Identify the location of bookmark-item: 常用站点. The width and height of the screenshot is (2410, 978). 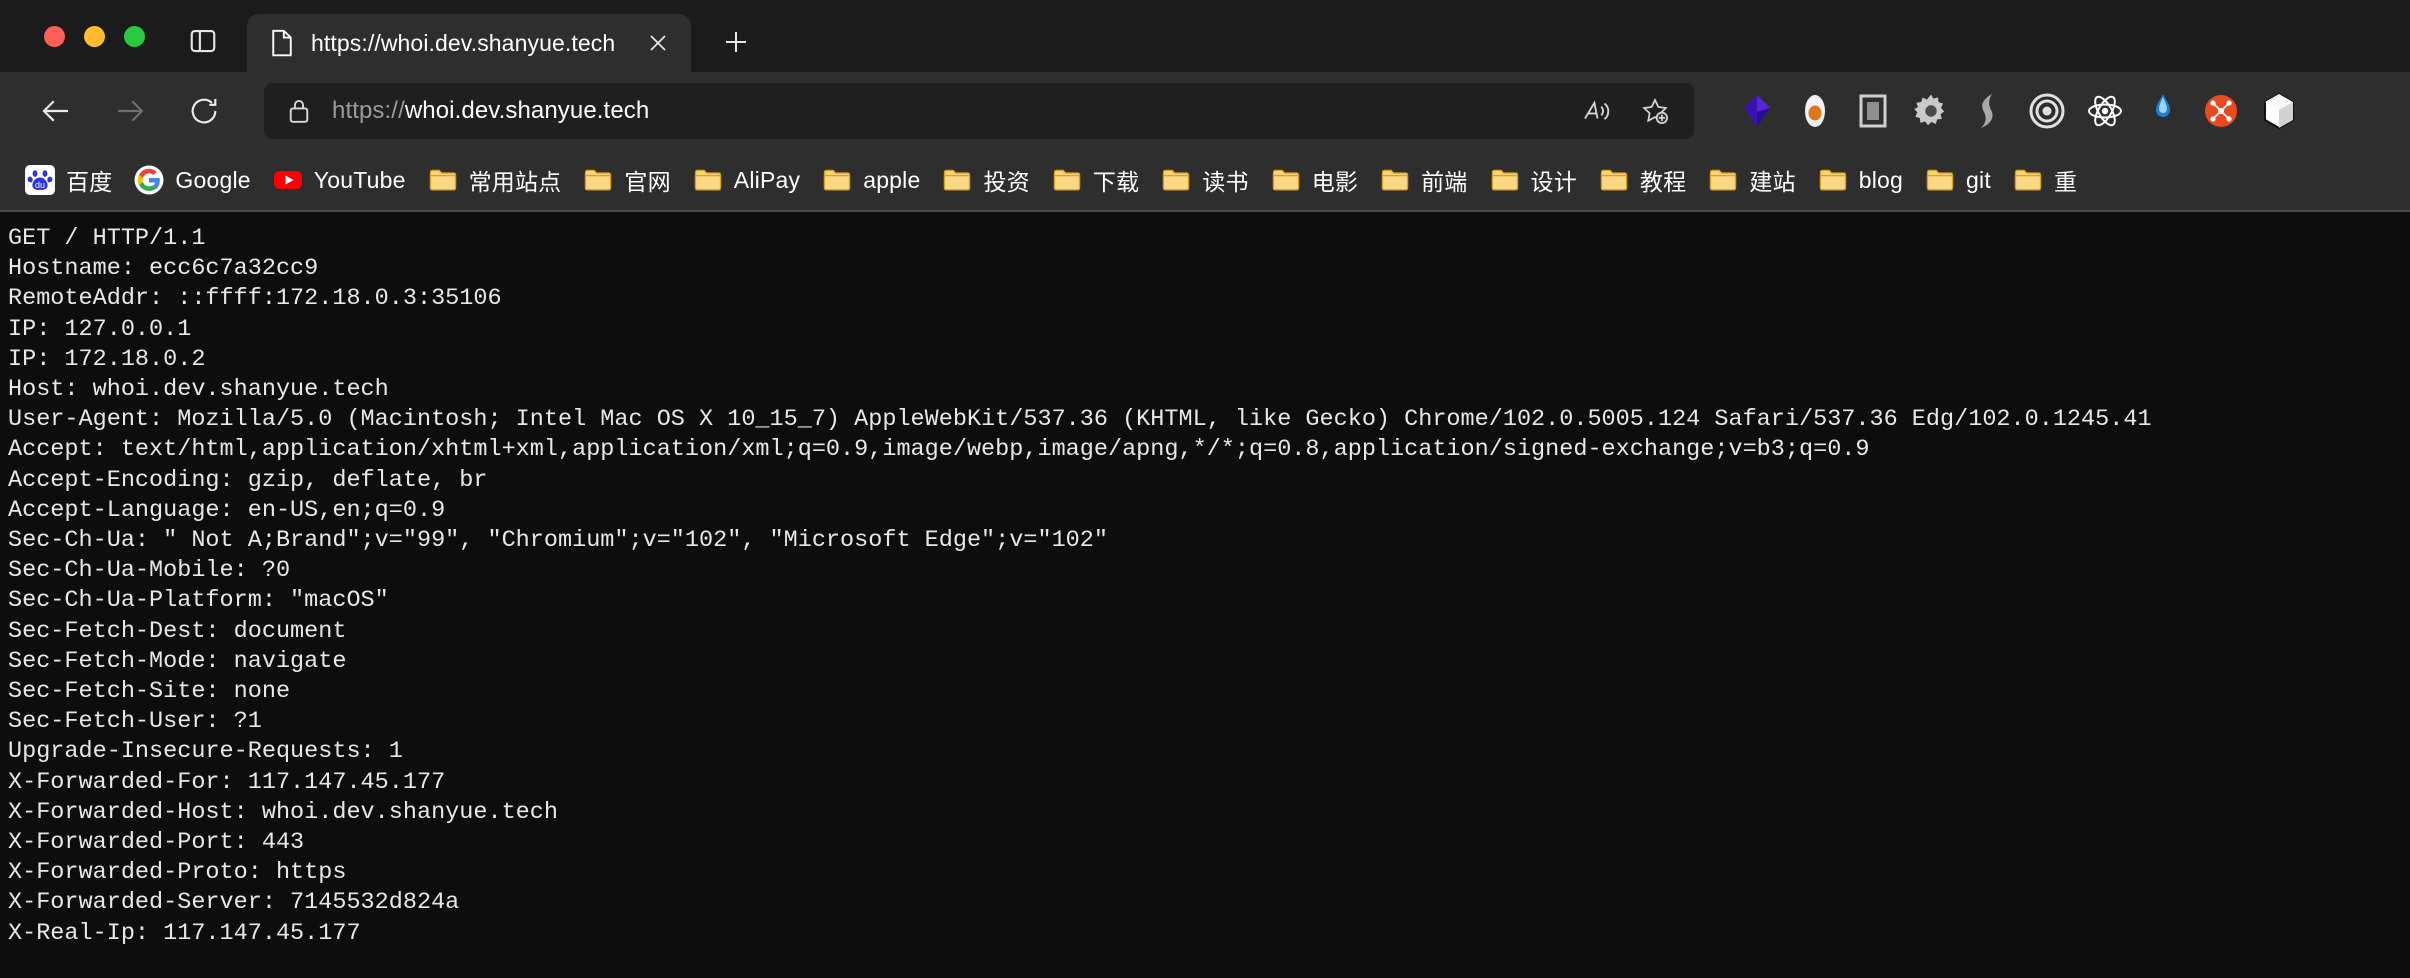
(495, 180).